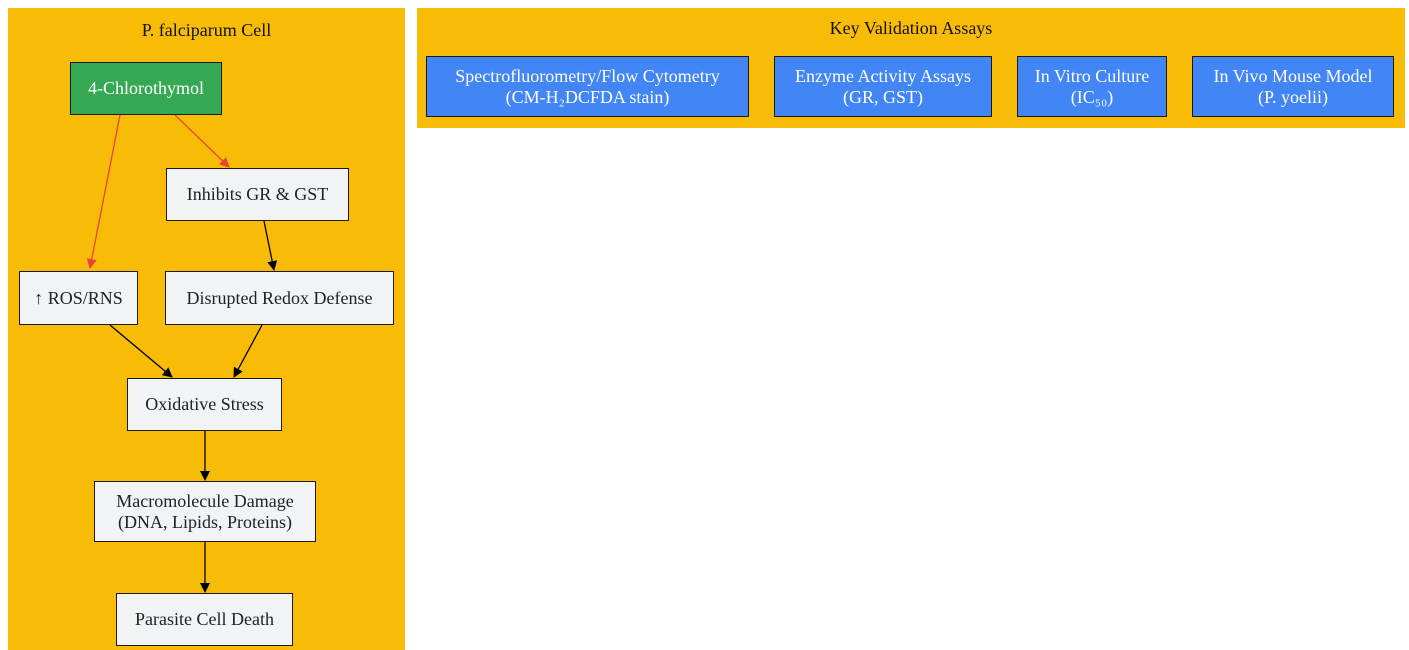  Describe the element at coordinates (205, 521) in the screenshot. I see `node-macromolecule-damage-line2: (DNA, Lipids, Proteins)` at that location.